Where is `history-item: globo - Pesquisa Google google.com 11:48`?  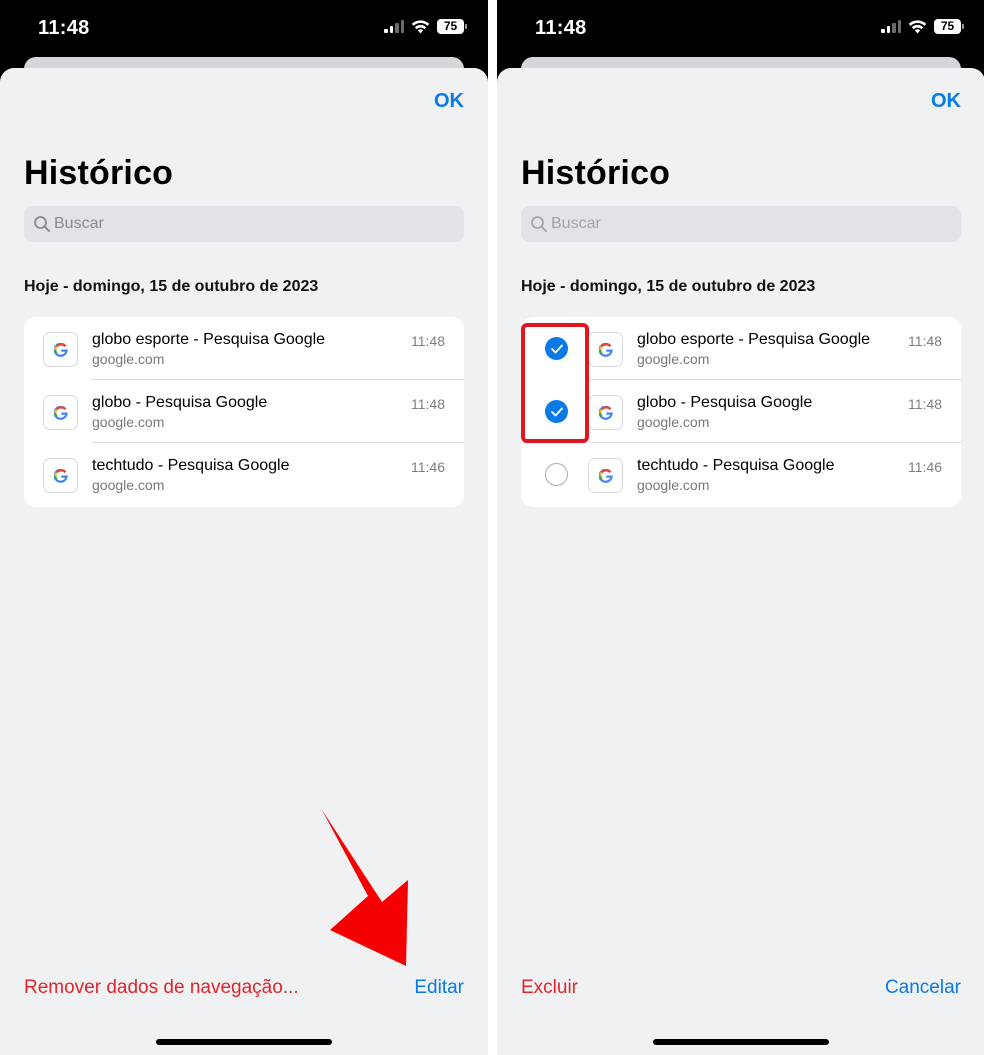
history-item: globo - Pesquisa Google google.com 11:48 is located at coordinates (244, 411).